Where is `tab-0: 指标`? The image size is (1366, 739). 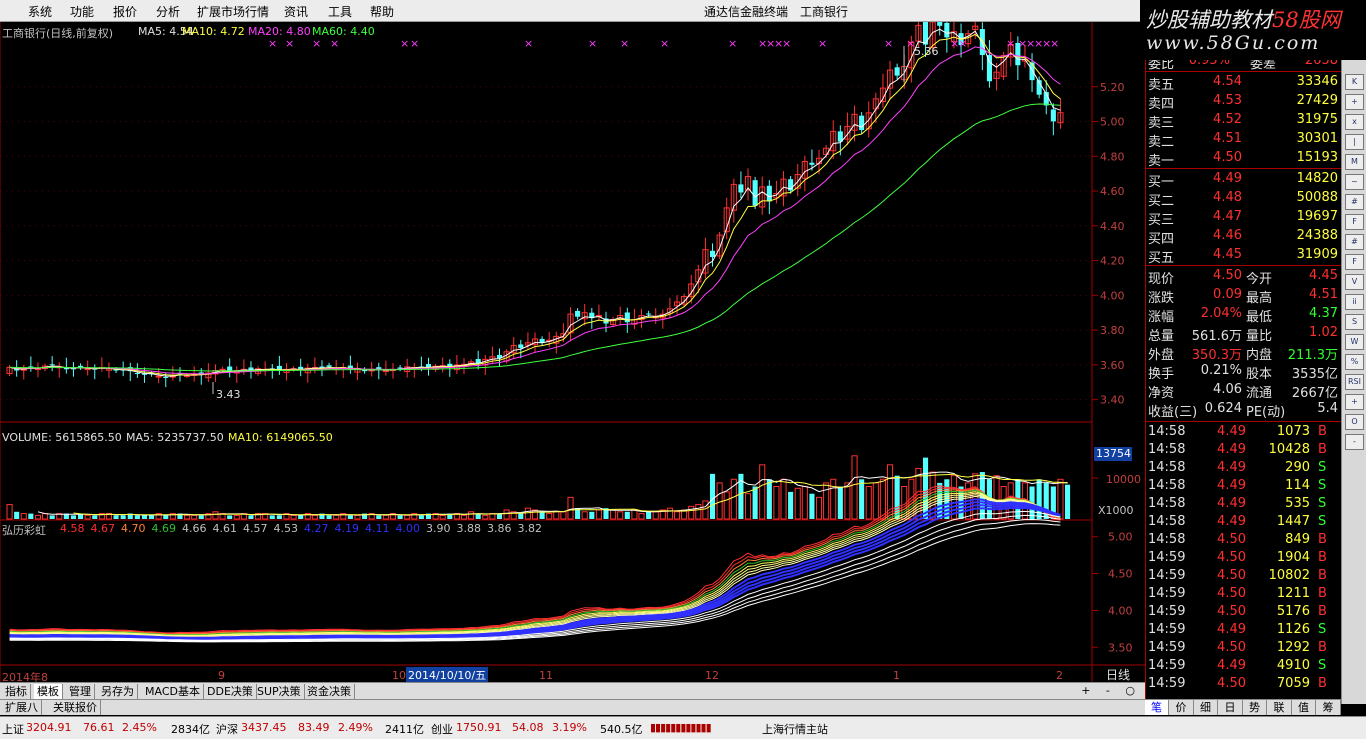 tab-0: 指标 is located at coordinates (16, 691).